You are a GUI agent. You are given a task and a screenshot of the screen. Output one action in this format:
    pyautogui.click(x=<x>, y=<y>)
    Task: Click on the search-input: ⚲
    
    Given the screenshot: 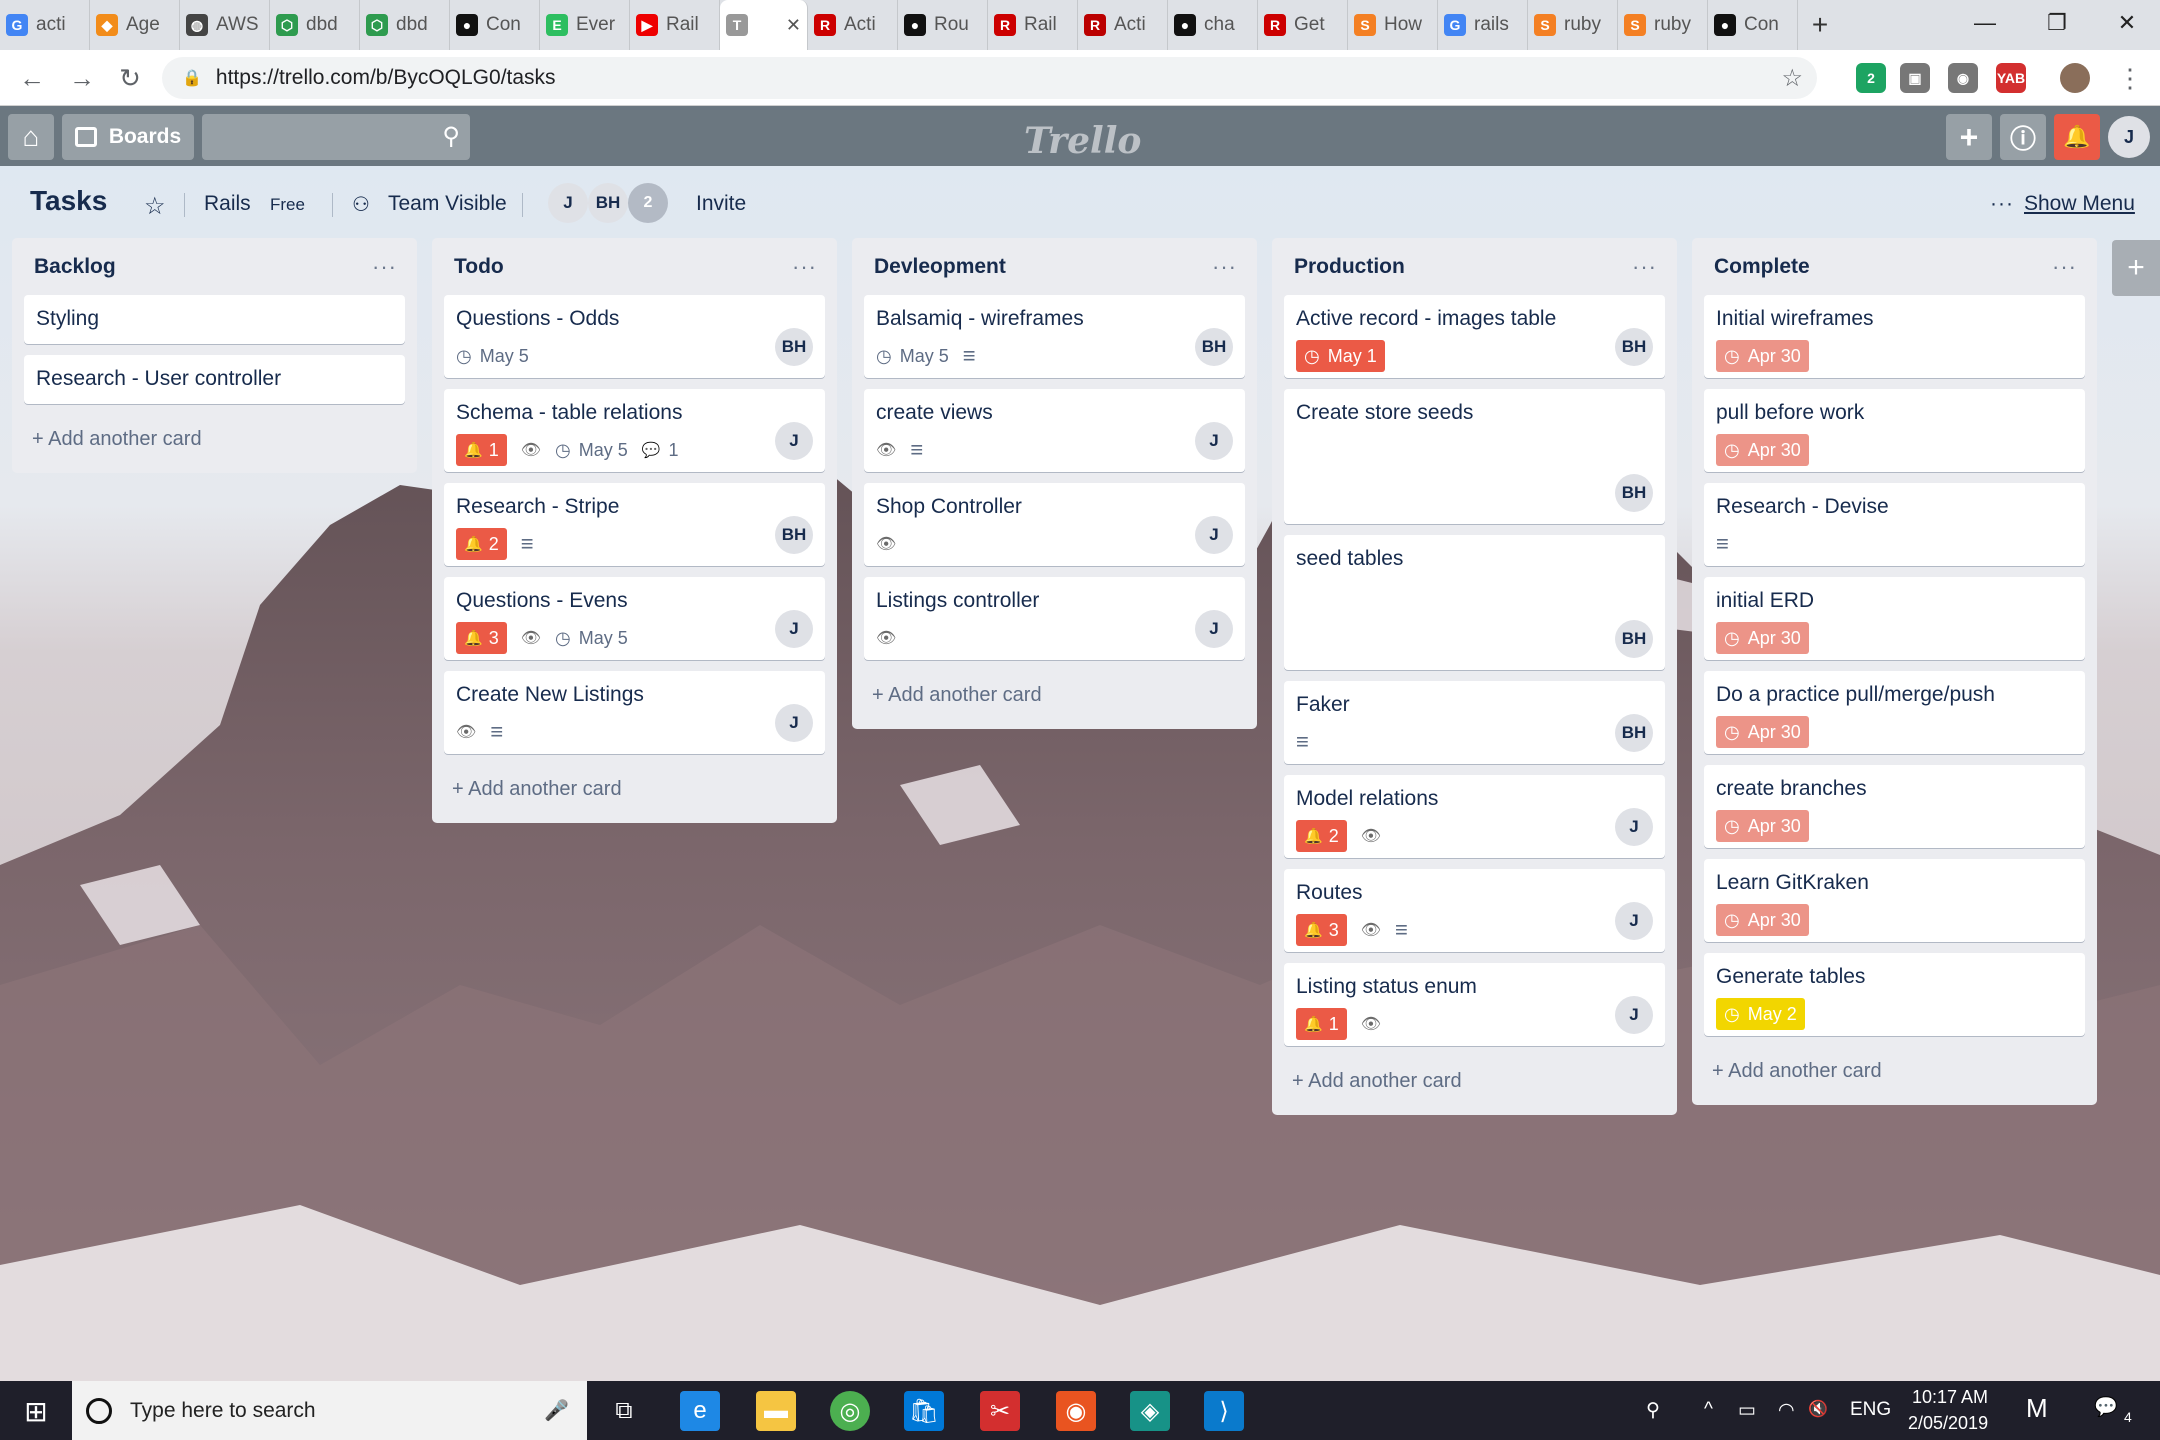 What is the action you would take?
    pyautogui.click(x=336, y=137)
    